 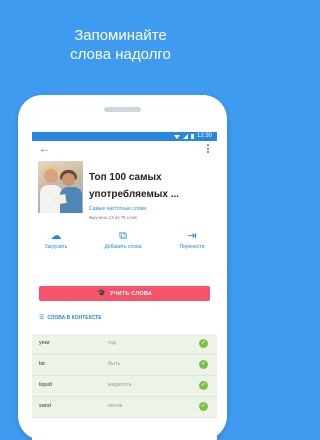 I want to click on list-icon: ☰, so click(x=42, y=318).